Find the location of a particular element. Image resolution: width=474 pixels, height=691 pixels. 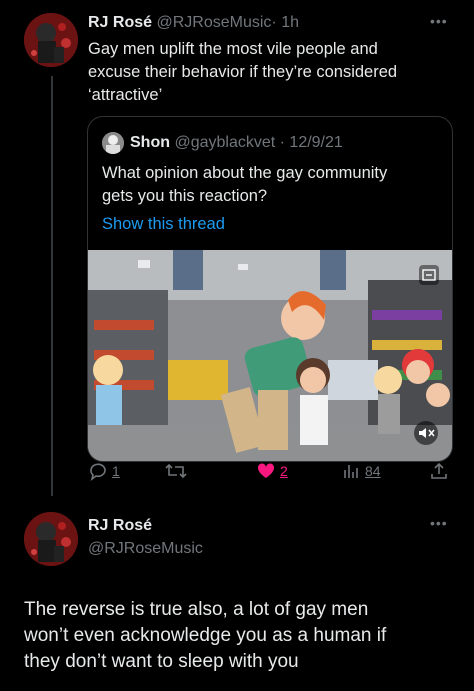

quoted-header: Shon @gayblackvet · 12/9/21 is located at coordinates (236, 143).